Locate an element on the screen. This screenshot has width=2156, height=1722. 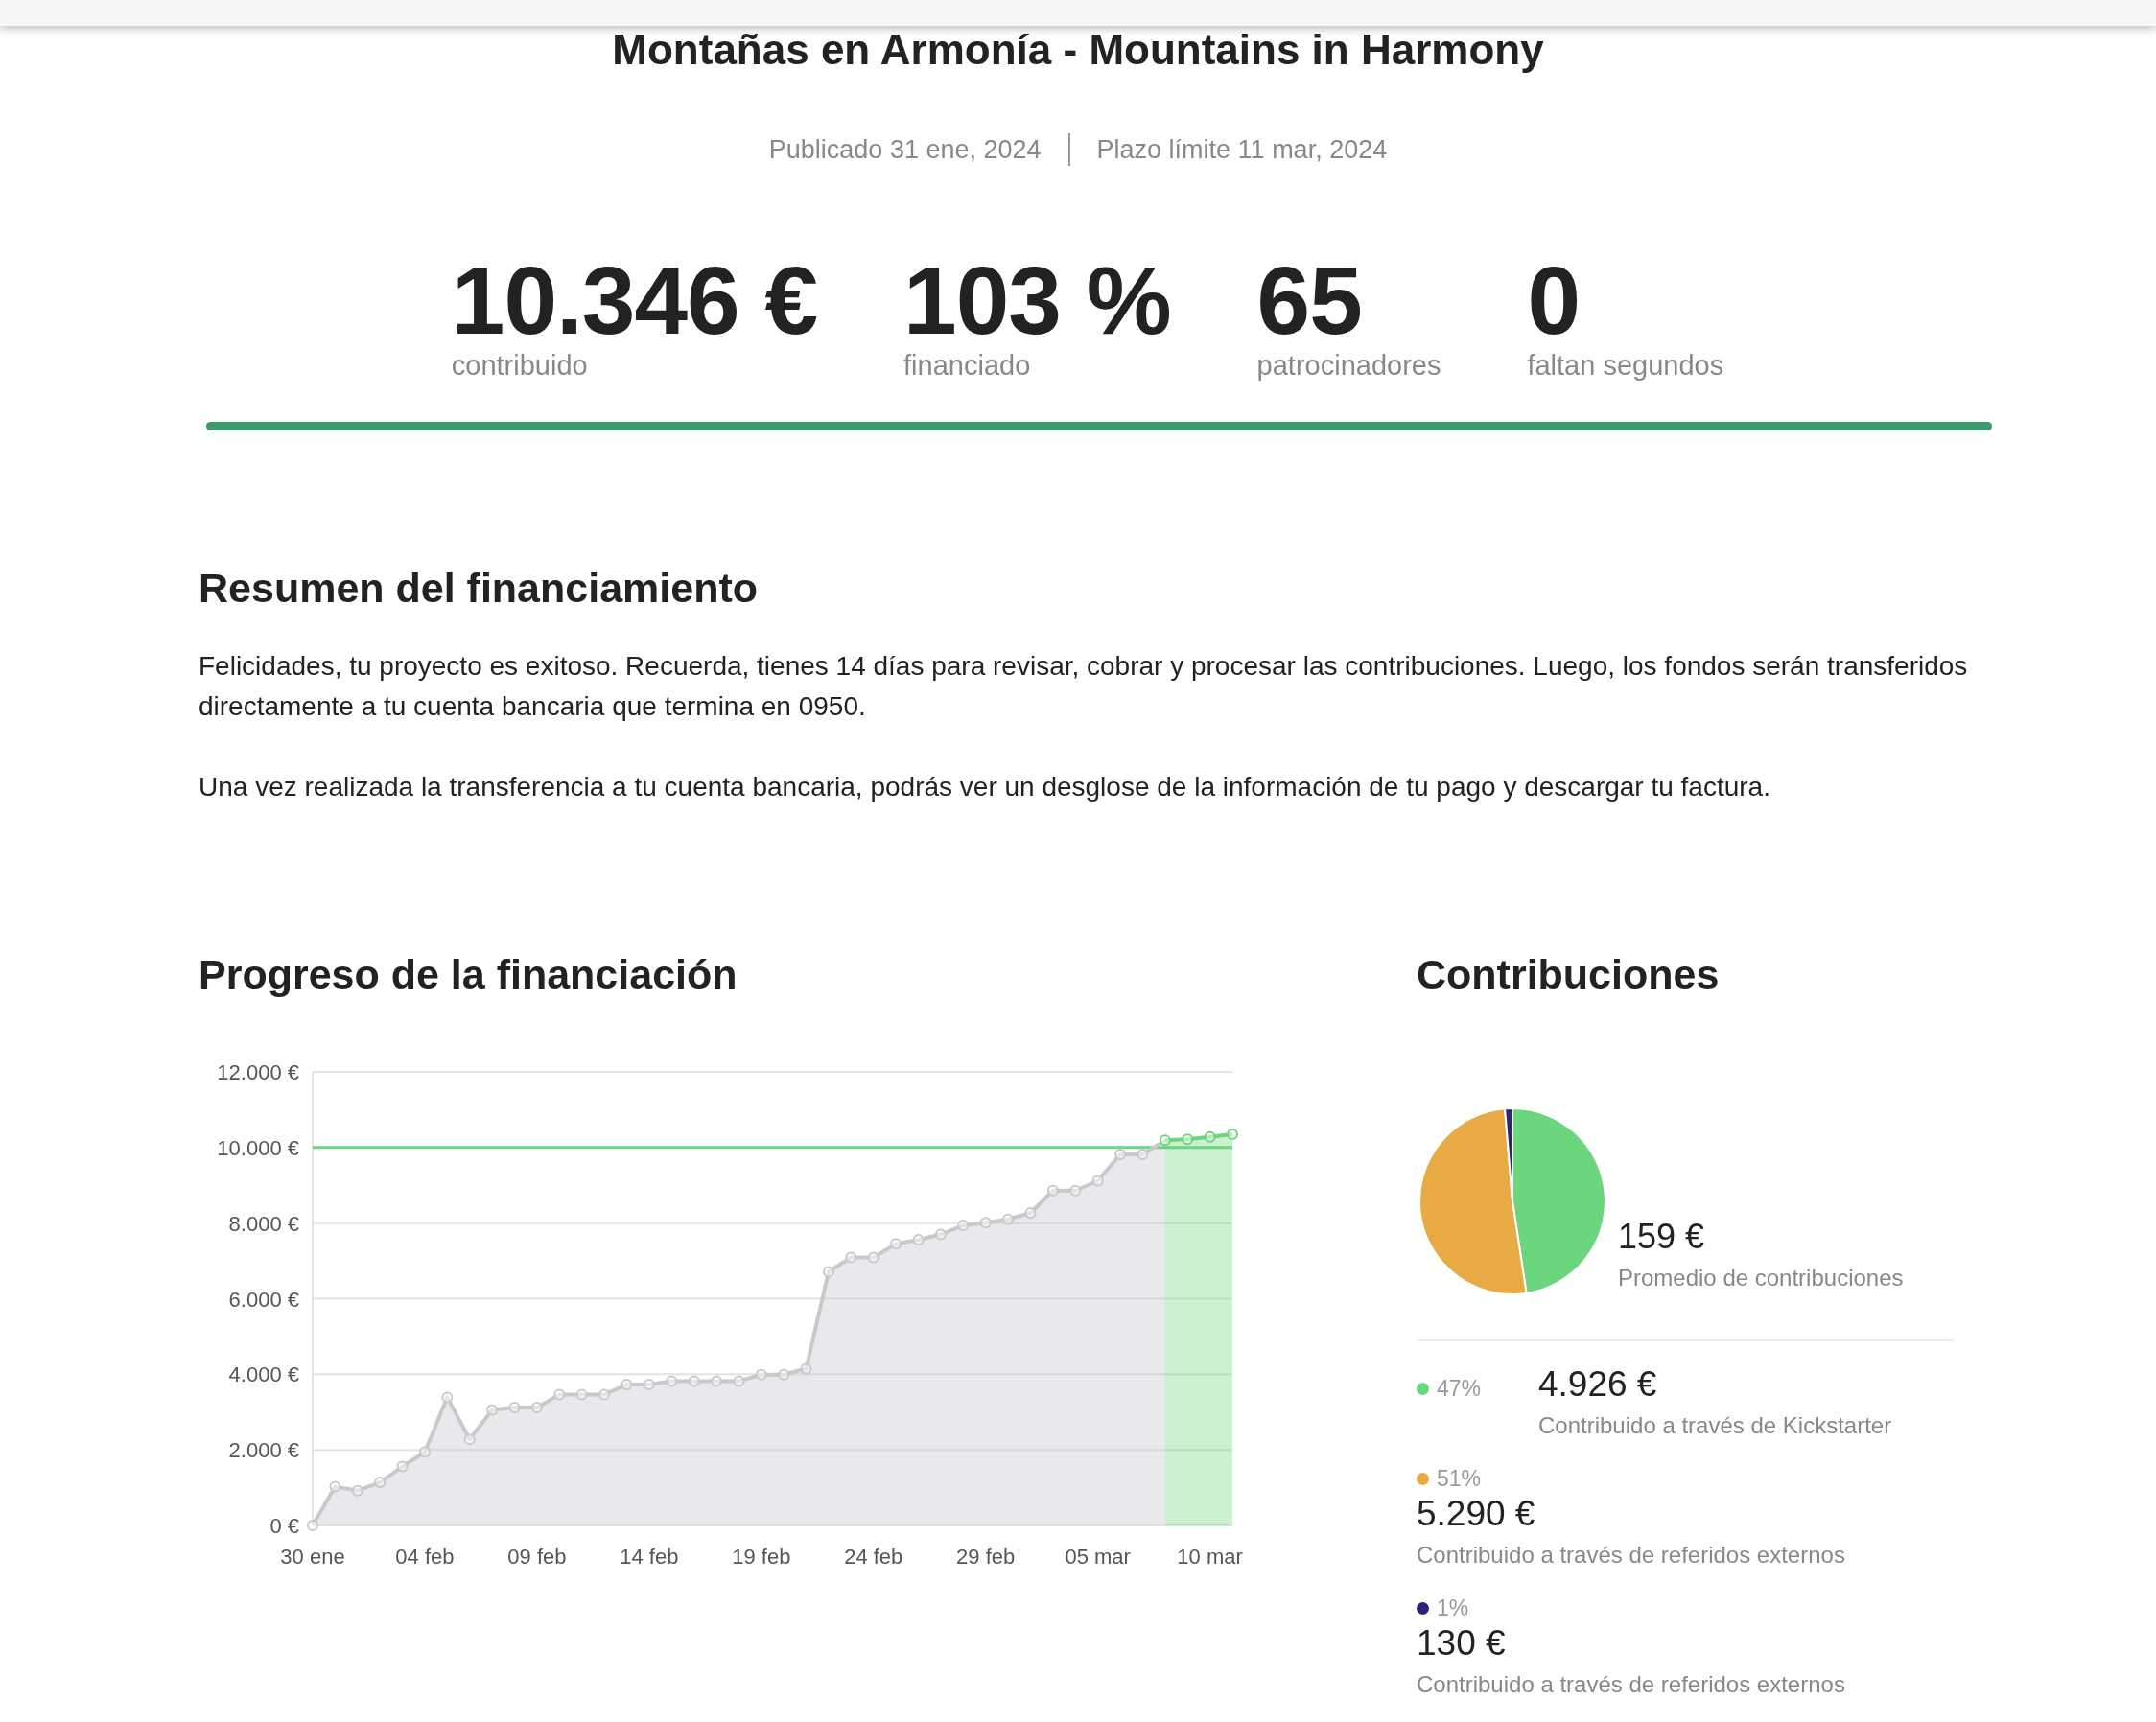
page-title: Montañas en Armonía - Mountains in Harmony is located at coordinates (1078, 50).